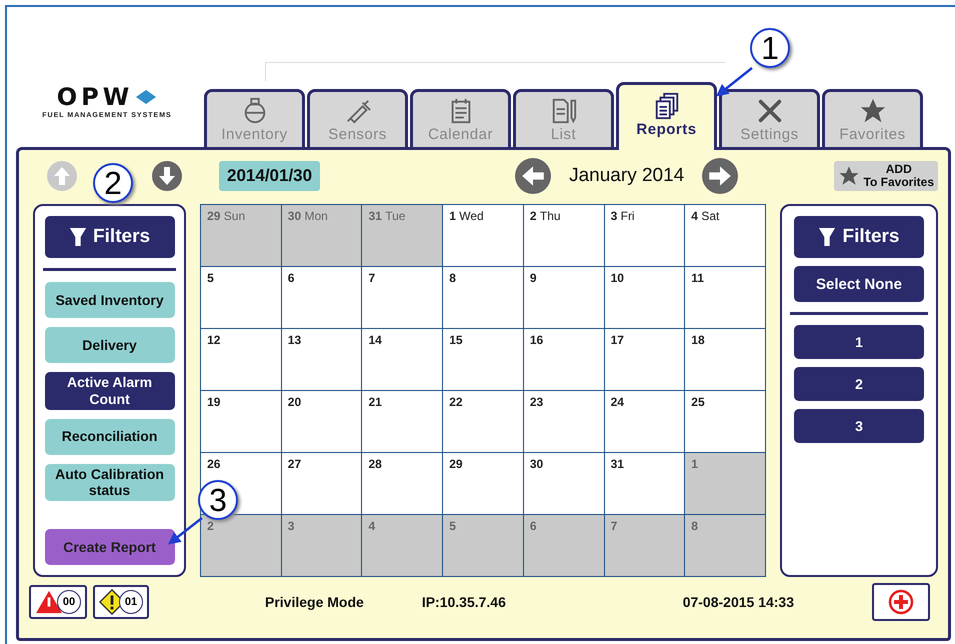 This screenshot has width=955, height=644. What do you see at coordinates (291, 278) in the screenshot?
I see `calendar-day-label: 6` at bounding box center [291, 278].